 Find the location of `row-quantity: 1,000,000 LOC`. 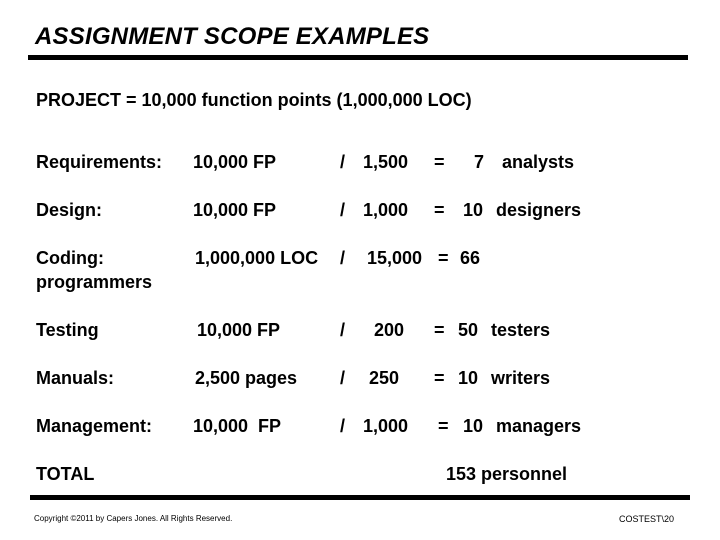

row-quantity: 1,000,000 LOC is located at coordinates (257, 258).